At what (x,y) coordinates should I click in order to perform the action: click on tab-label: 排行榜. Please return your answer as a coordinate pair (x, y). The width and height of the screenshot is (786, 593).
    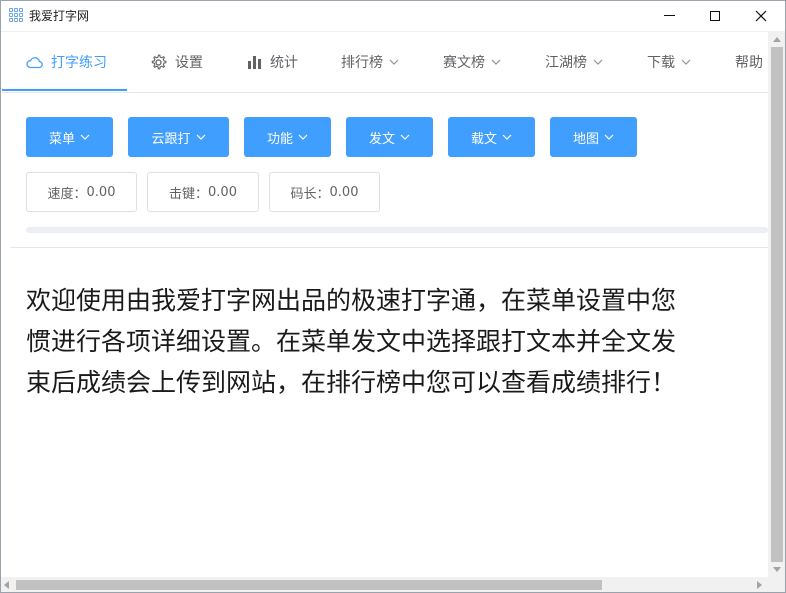
    Looking at the image, I should click on (362, 63).